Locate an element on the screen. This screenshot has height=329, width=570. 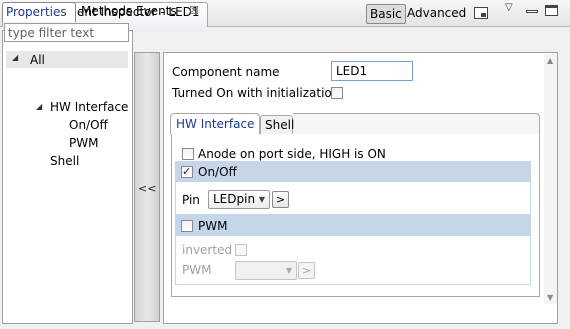
on-off-label: On/Off is located at coordinates (217, 172).